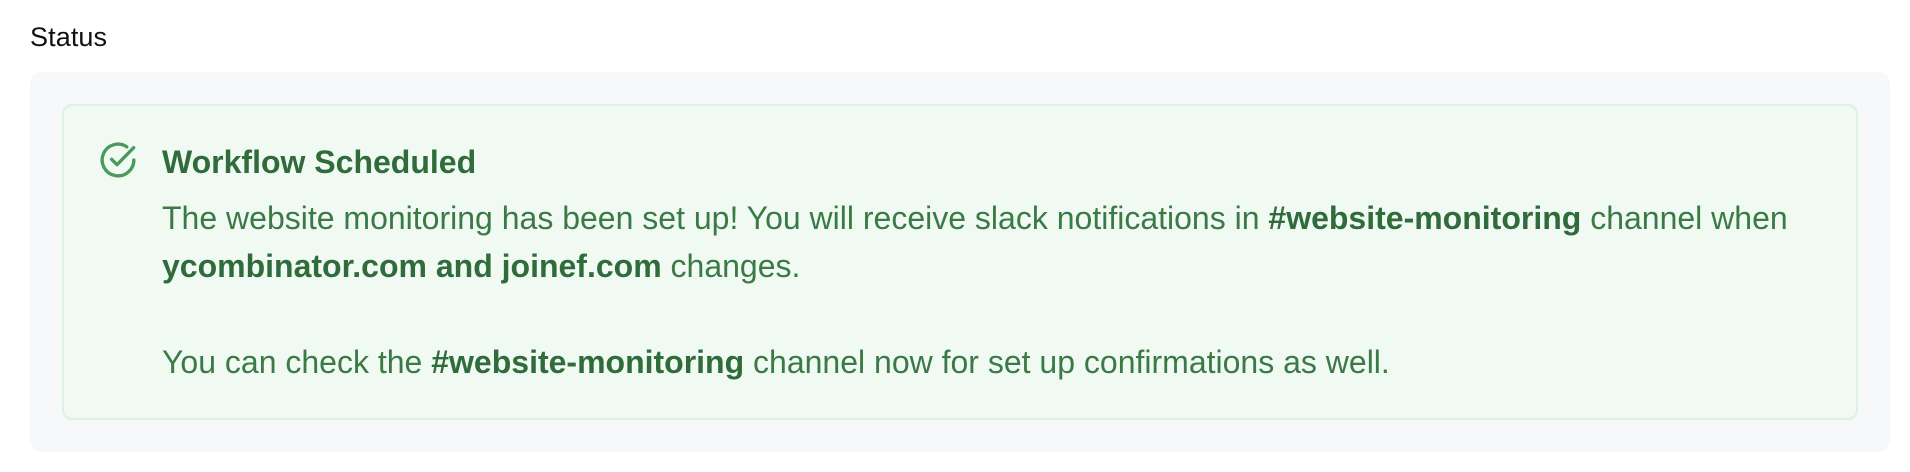 This screenshot has width=1910, height=472. Describe the element at coordinates (412, 266) in the screenshot. I see `monitored-sites: ycombinator.com and joinef.com` at that location.